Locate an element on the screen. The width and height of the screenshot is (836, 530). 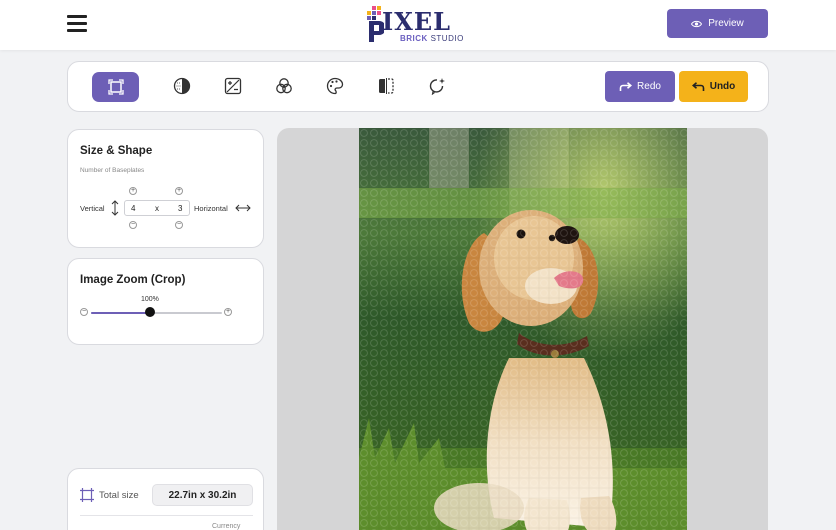
palette-icon is located at coordinates (335, 86).